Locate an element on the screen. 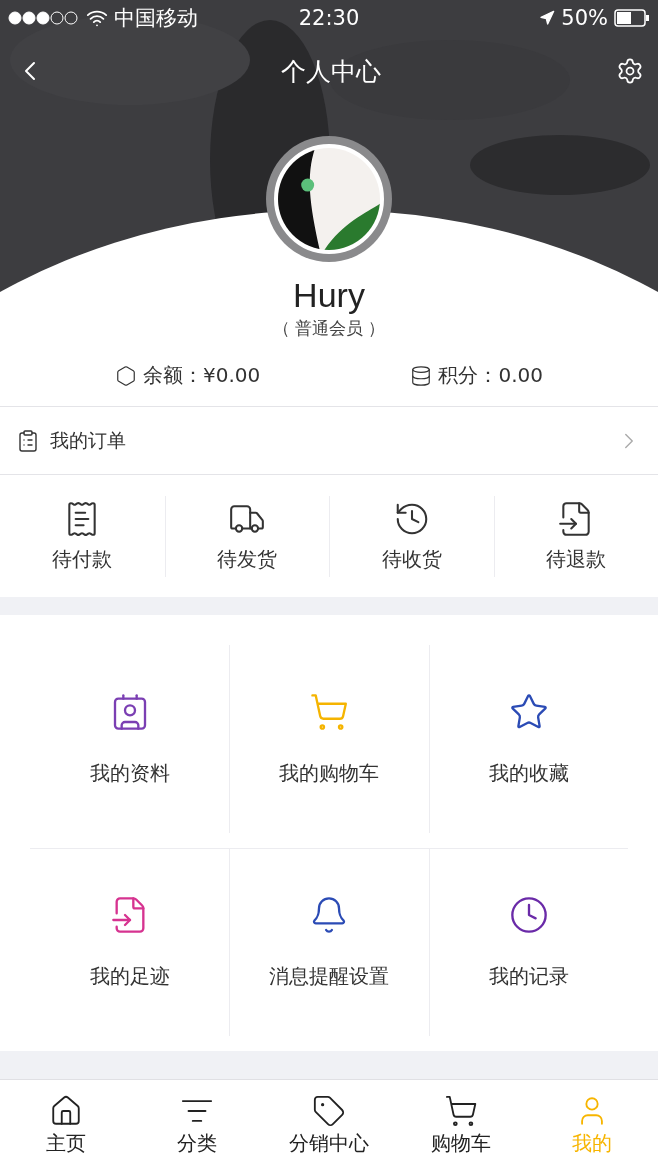 This screenshot has width=658, height=1170. member-level: （ 普通会员 ） is located at coordinates (329, 328).